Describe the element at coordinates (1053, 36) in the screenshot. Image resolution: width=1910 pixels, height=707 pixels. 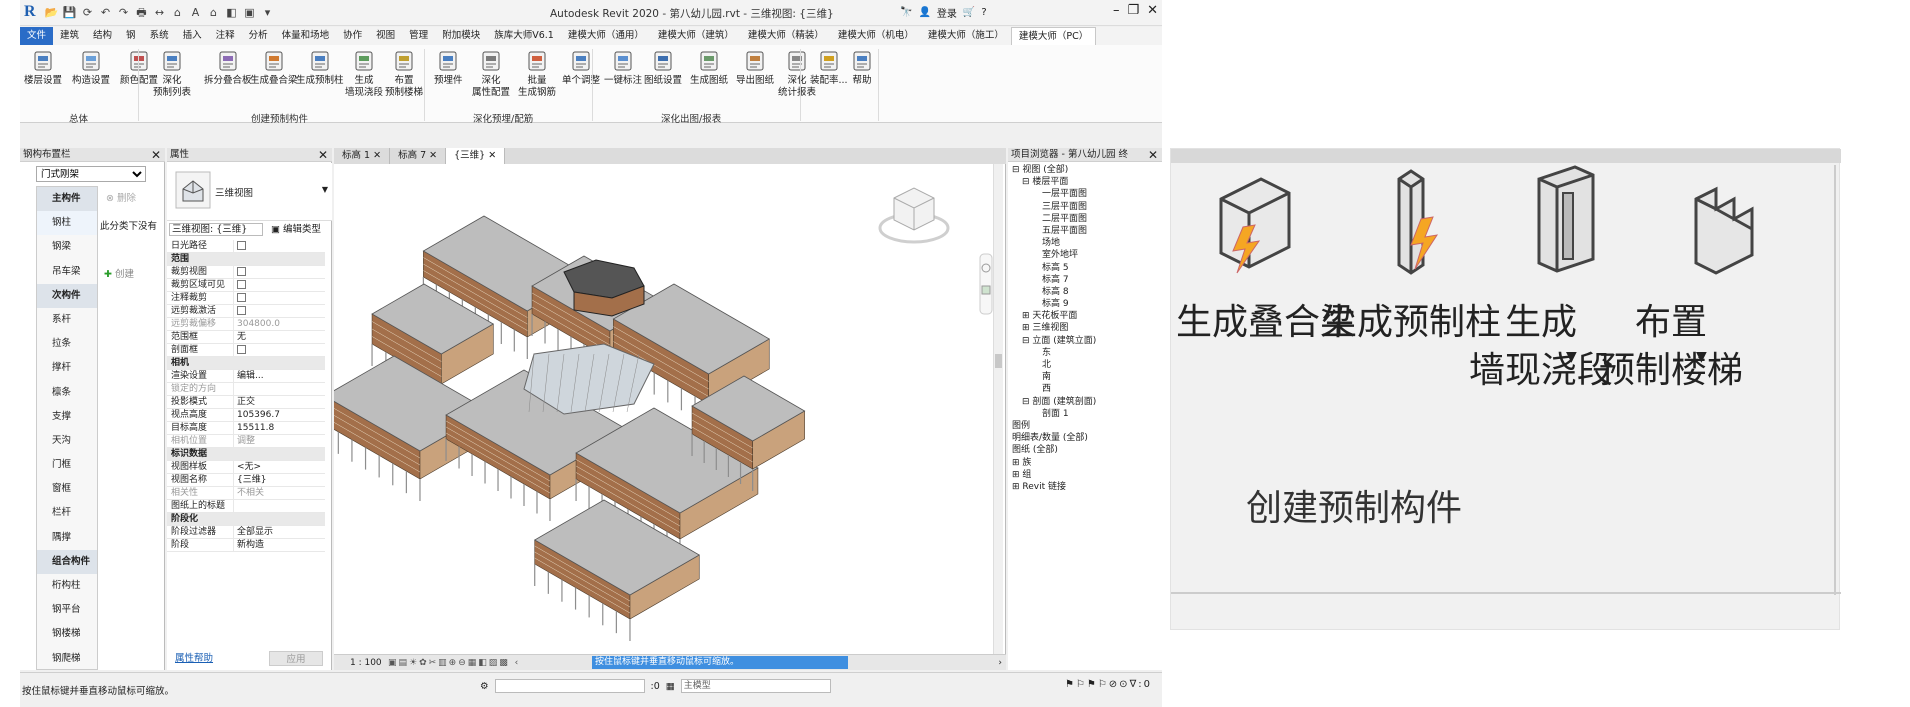
I see `tab-19: 建模大师（PC）` at that location.